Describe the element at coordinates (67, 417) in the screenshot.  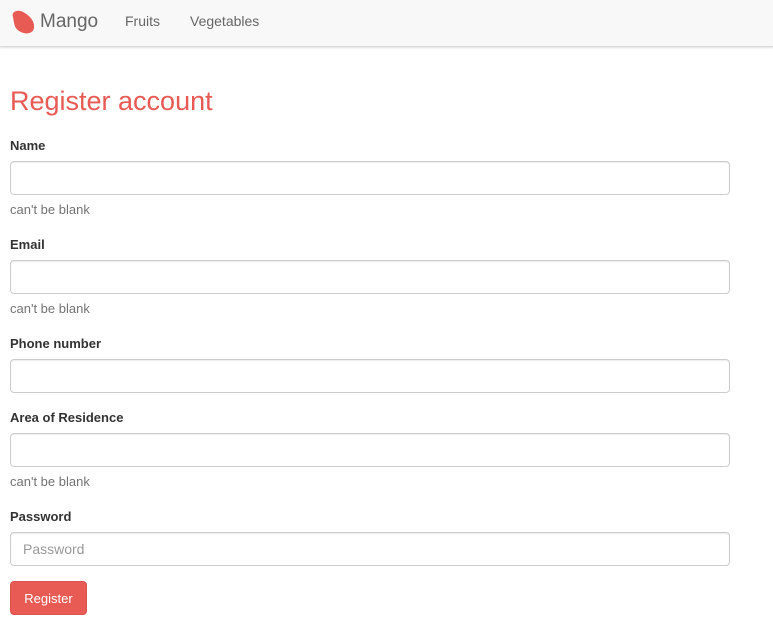
I see `area-of-residence-label: Area of Residence` at that location.